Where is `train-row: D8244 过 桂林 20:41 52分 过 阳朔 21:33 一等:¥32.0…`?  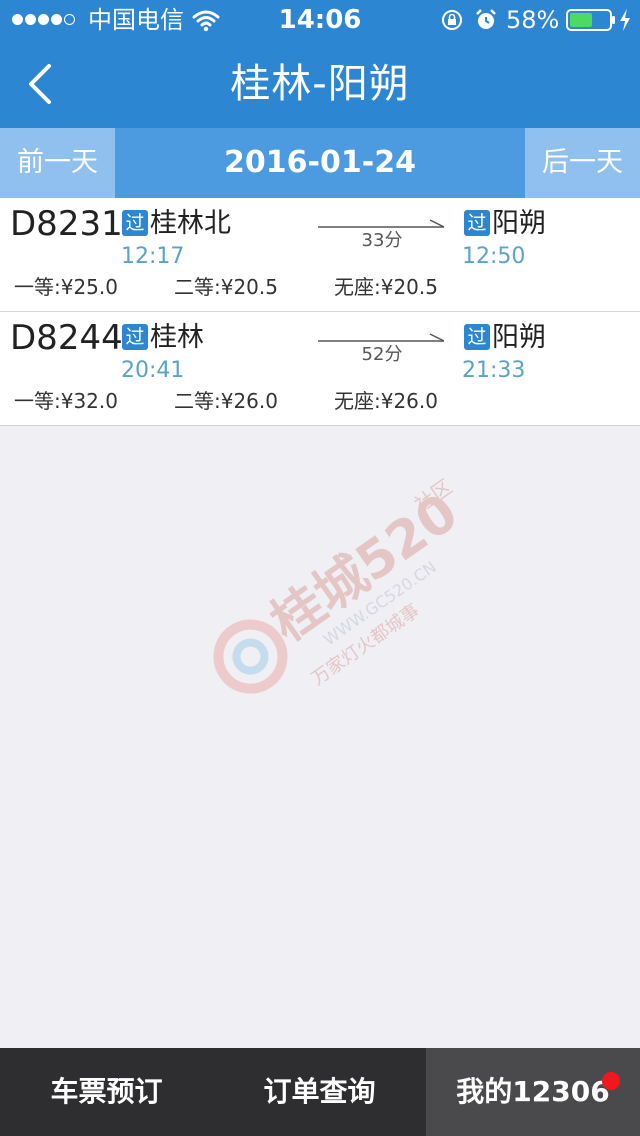 train-row: D8244 过 桂林 20:41 52分 过 阳朔 21:33 一等:¥32.0… is located at coordinates (320, 368).